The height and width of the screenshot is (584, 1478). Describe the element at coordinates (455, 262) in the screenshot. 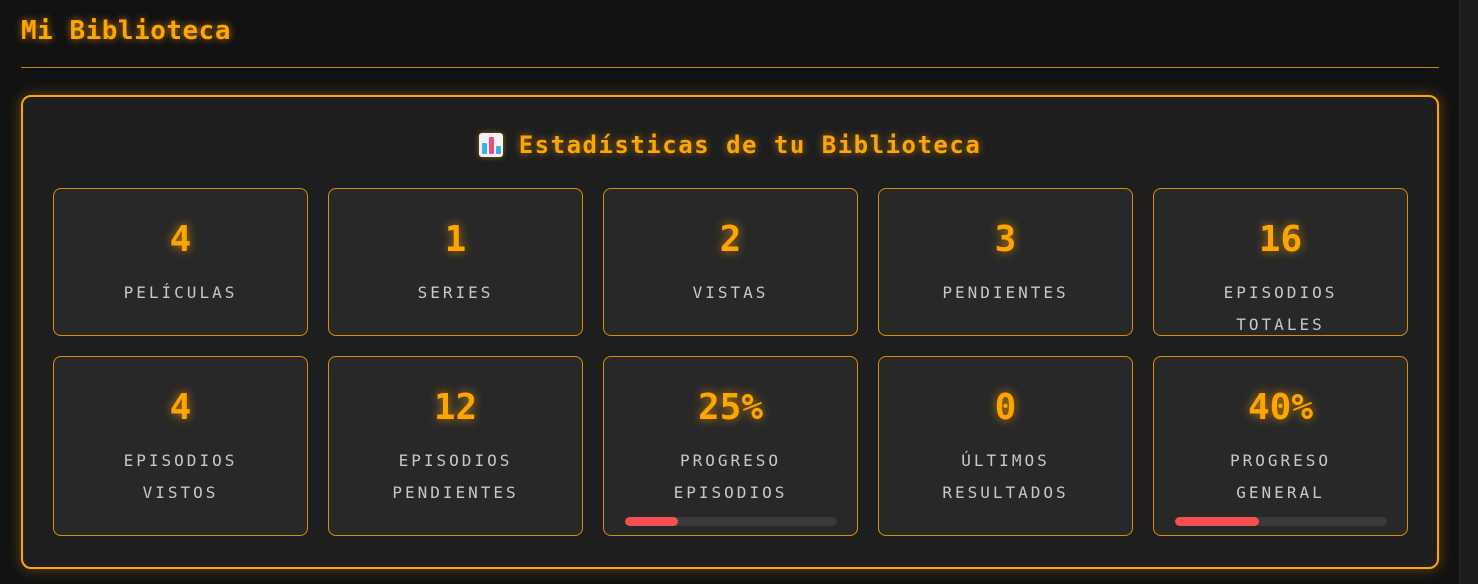

I see `stat-card-series: 1 SERIES` at that location.